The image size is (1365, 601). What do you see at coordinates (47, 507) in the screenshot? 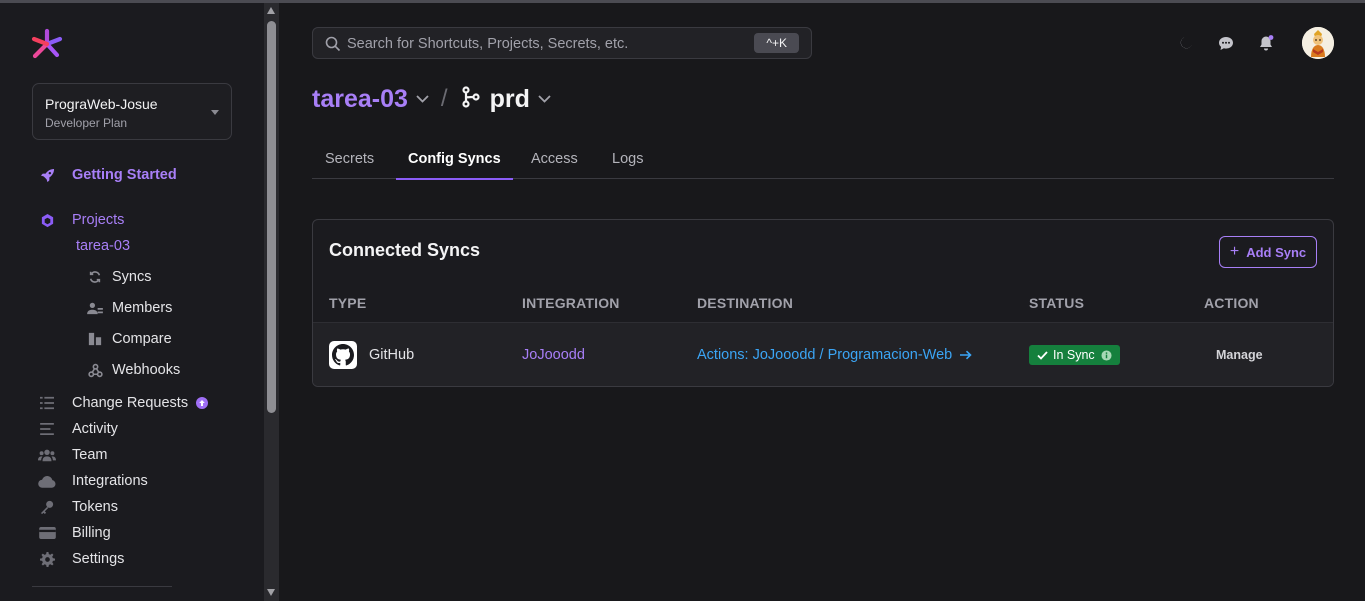
I see `key-icon` at bounding box center [47, 507].